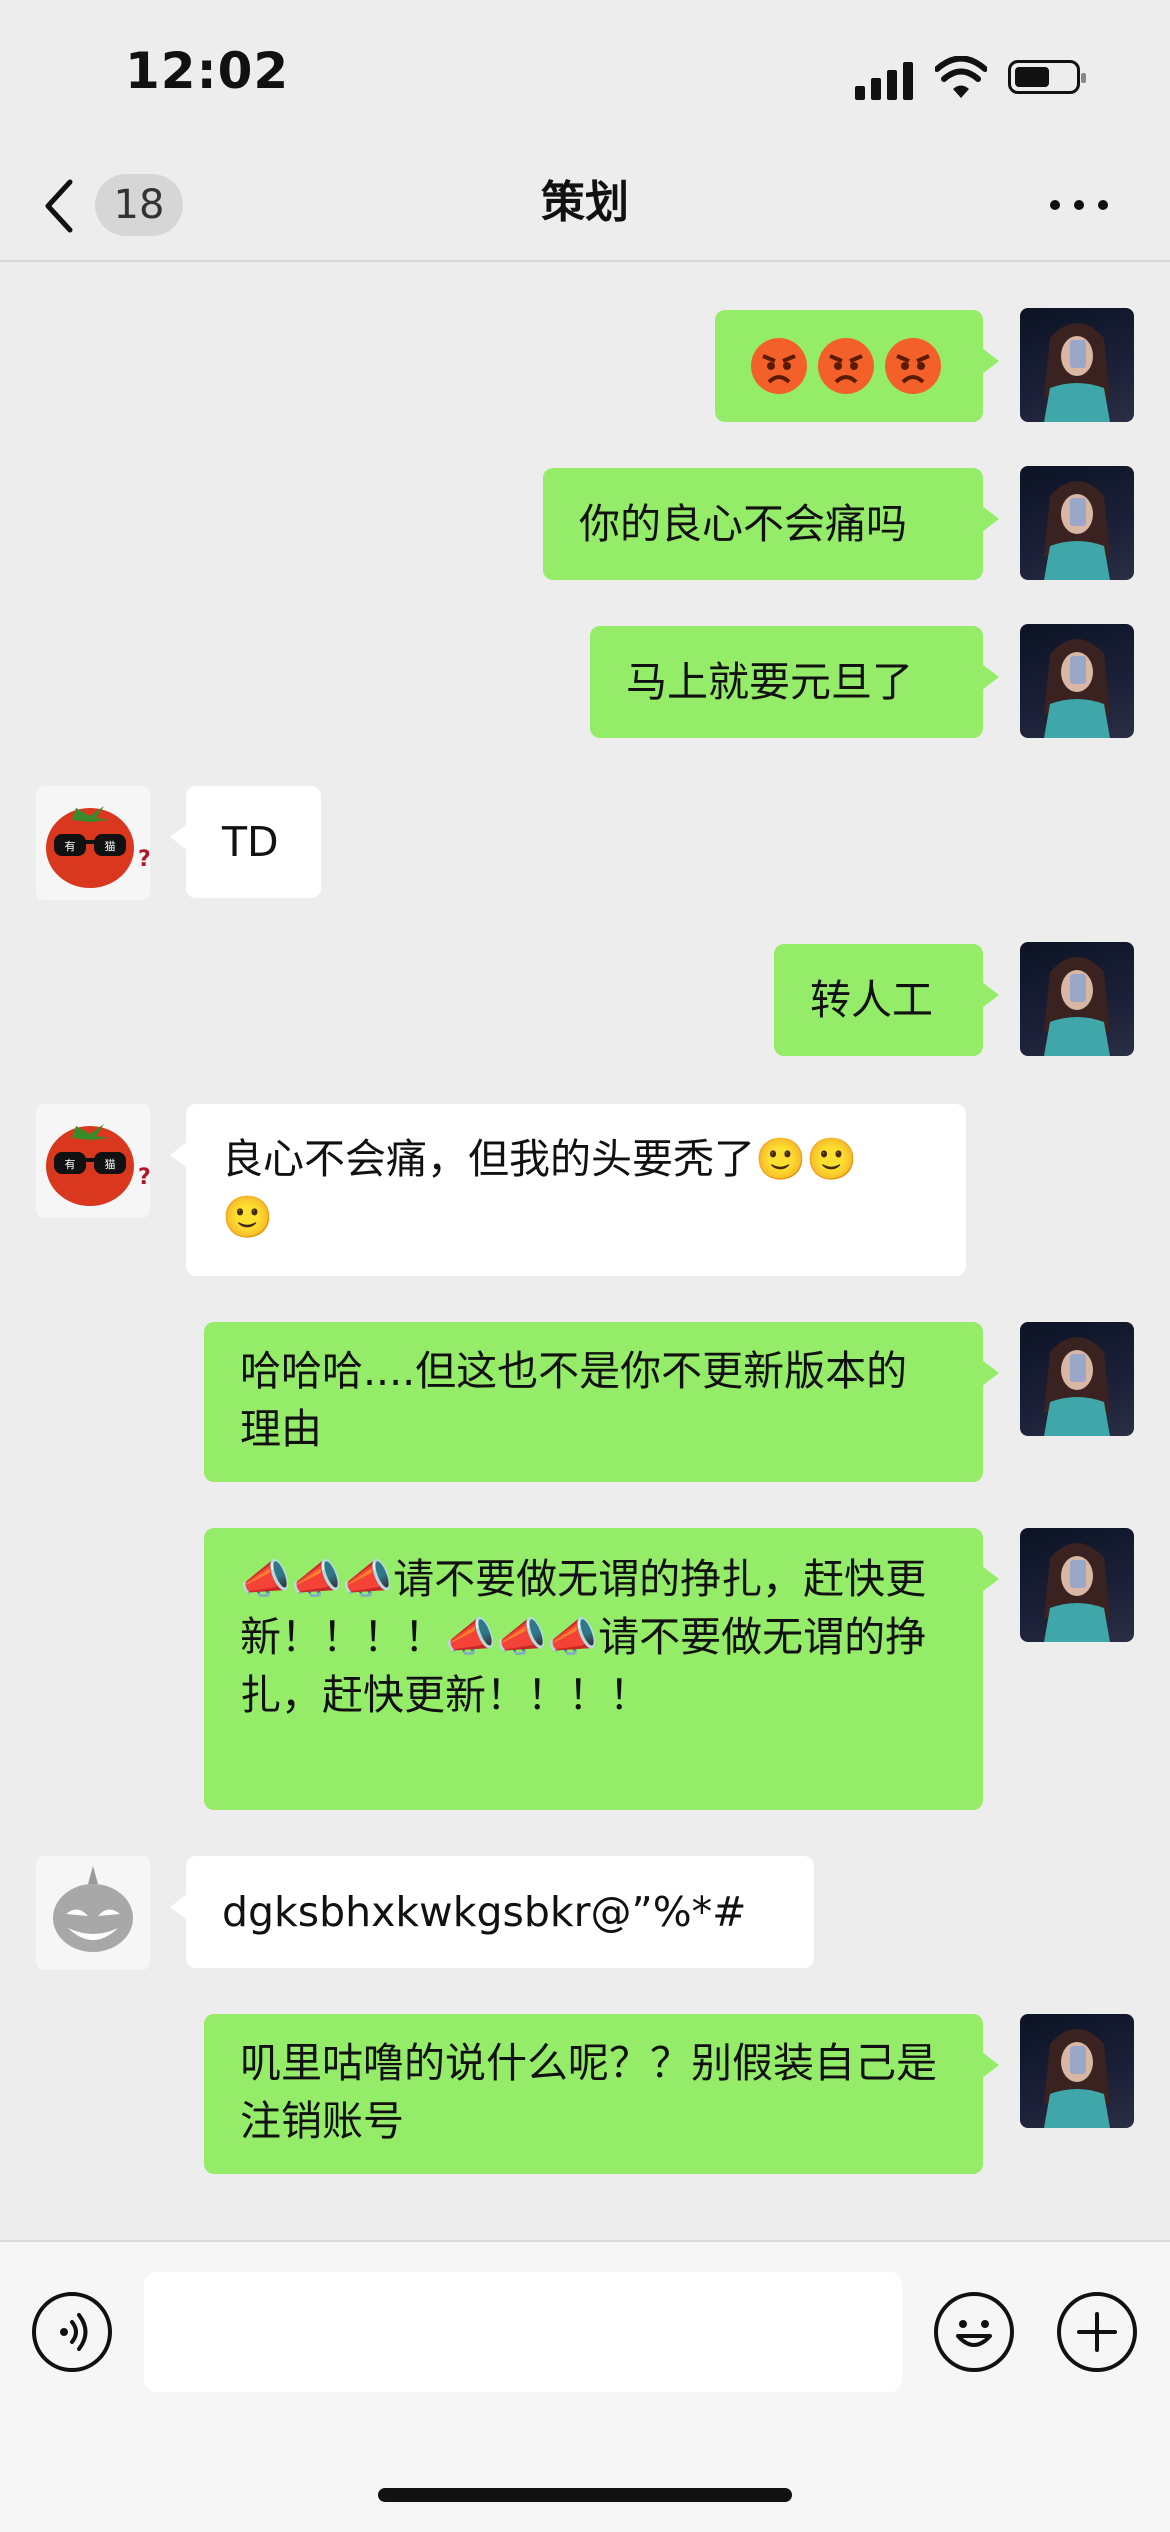 The image size is (1170, 2532). I want to click on message-bubble-received: 良心不会痛，但我的头要秃了🙂🙂🙂, so click(568, 1190).